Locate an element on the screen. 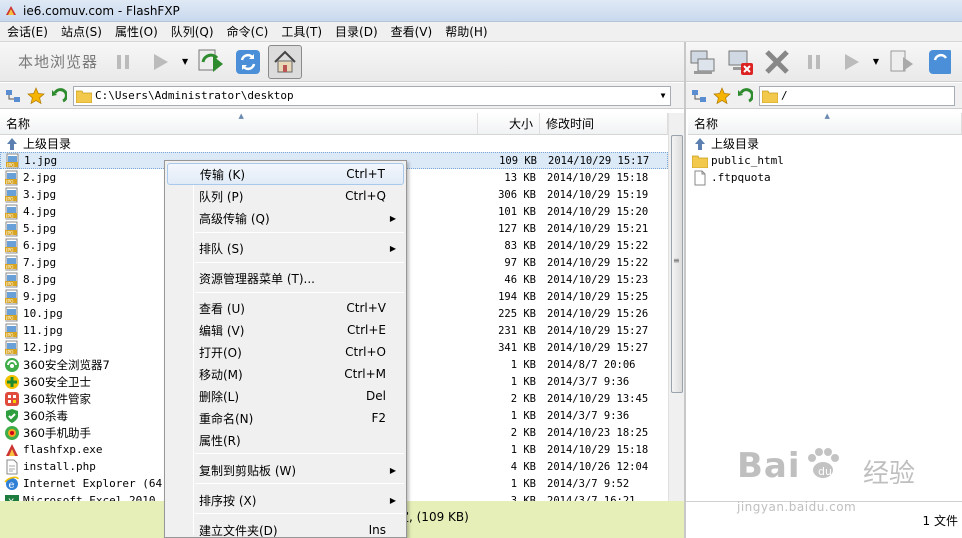 This screenshot has width=962, height=538. file-name: 360安全浏览器7 is located at coordinates (66, 364).